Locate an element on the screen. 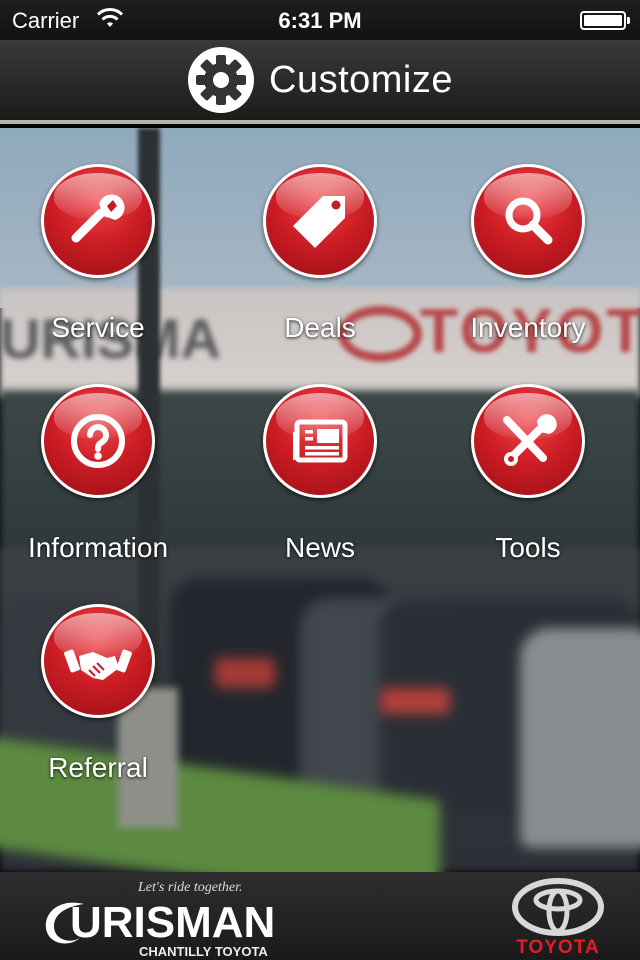 This screenshot has height=960, width=640. toyota-wordmark: TOYOTA is located at coordinates (558, 947).